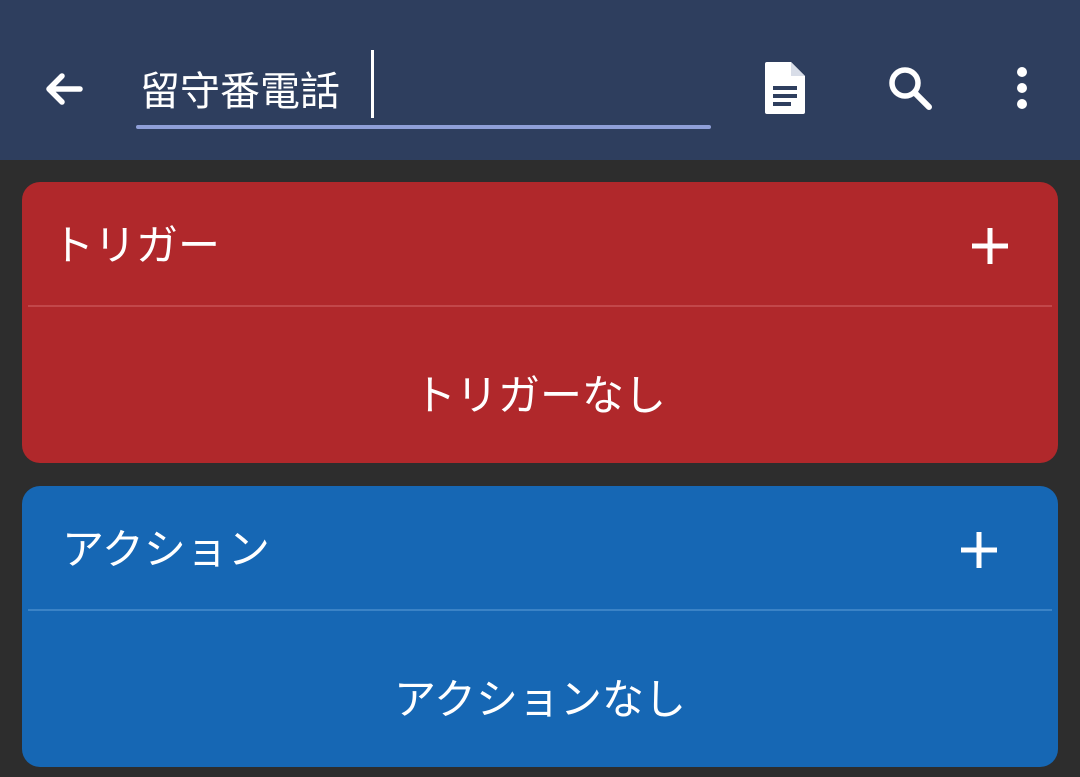 This screenshot has height=777, width=1080. I want to click on no-actions-text: アクションなし, so click(540, 699).